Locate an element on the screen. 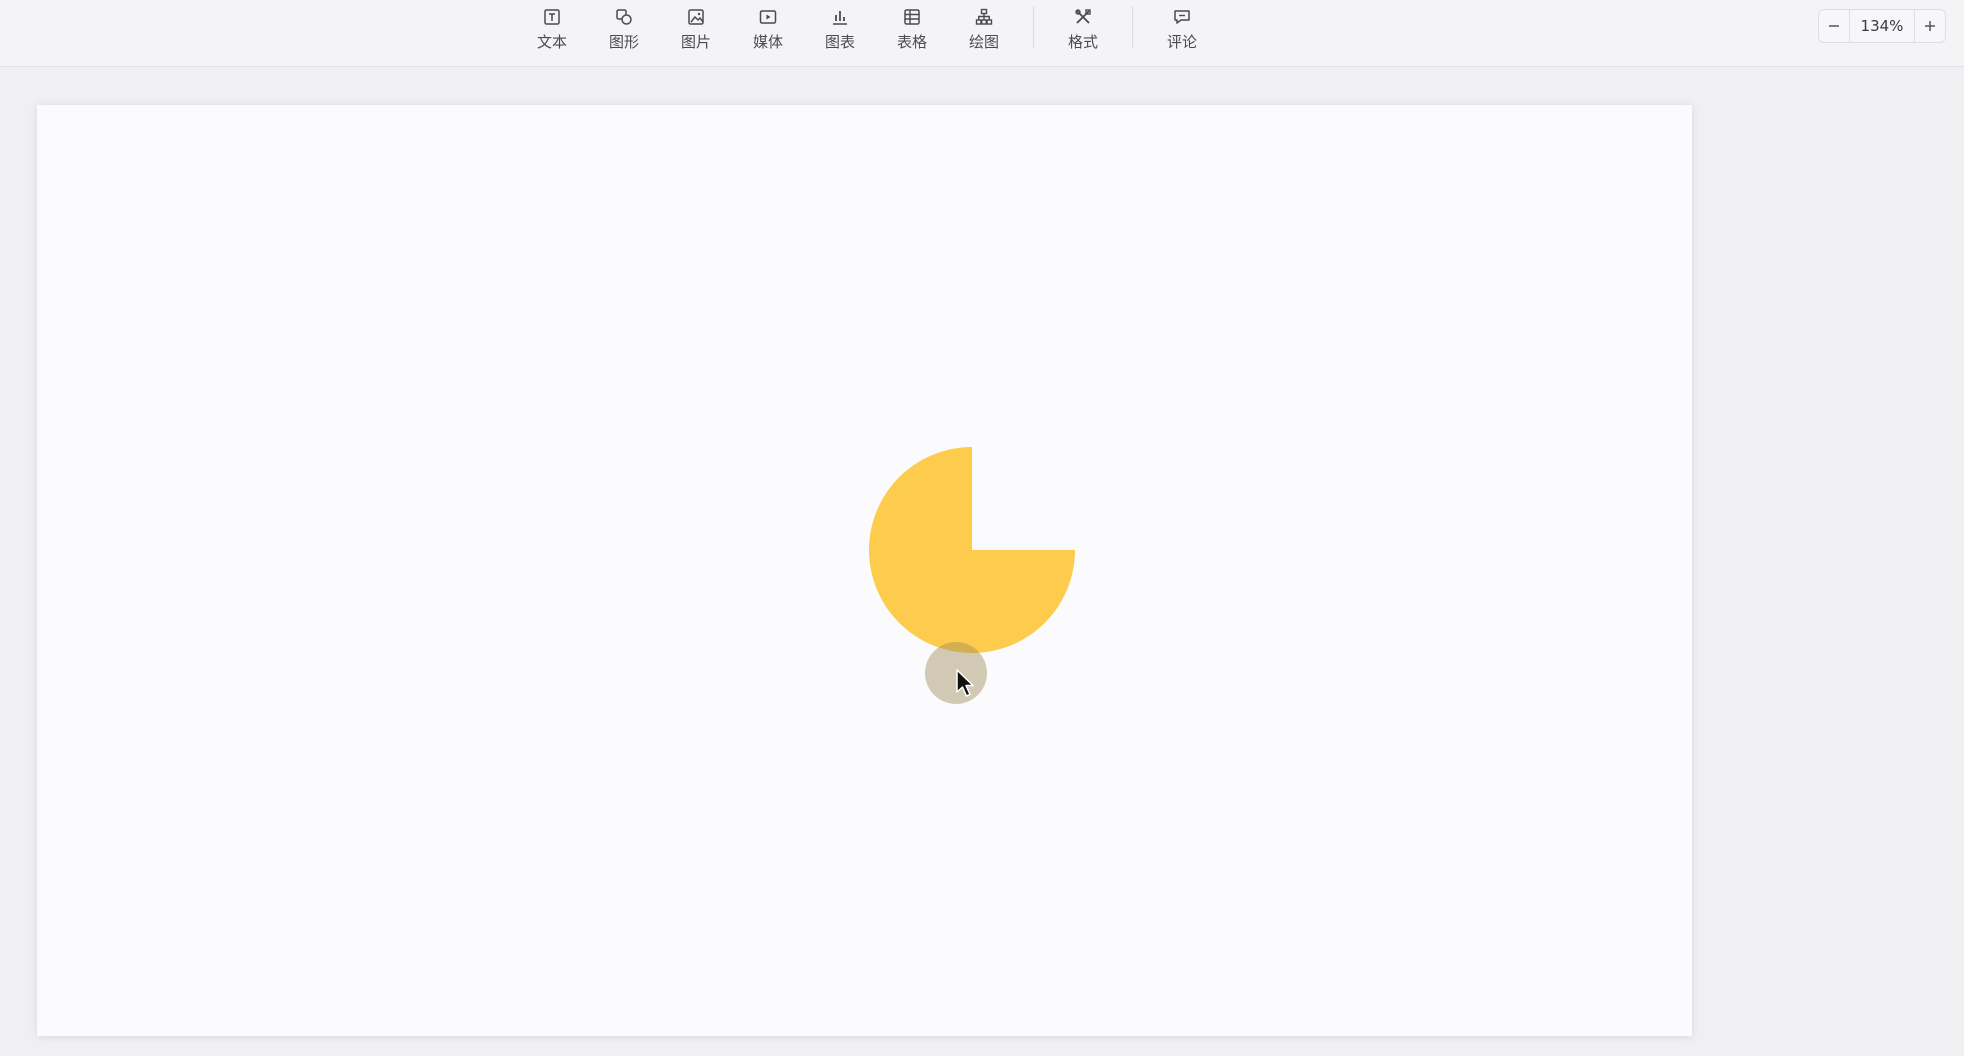 The image size is (1964, 1056). toolbar-item-label: 图形 is located at coordinates (623, 42).